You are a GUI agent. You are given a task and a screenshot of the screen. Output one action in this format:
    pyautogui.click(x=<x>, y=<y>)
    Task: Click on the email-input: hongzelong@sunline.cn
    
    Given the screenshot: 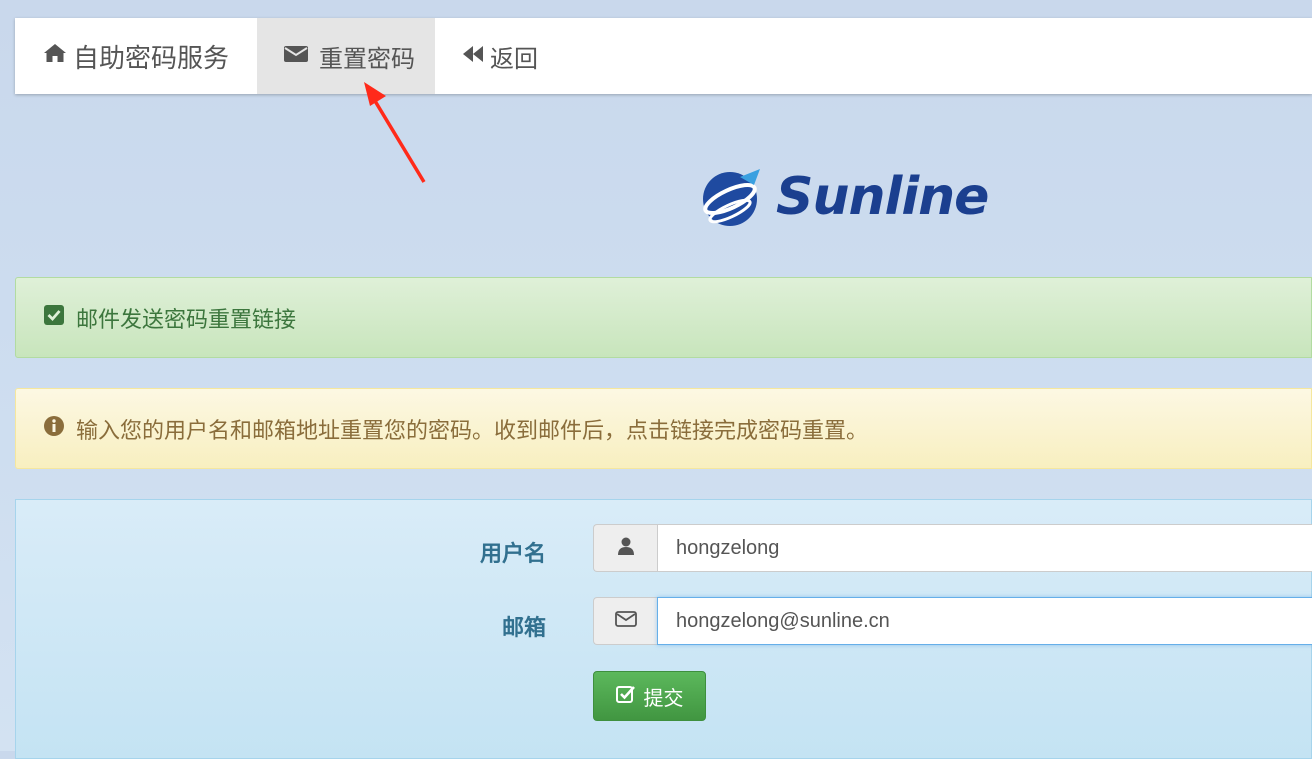 What is the action you would take?
    pyautogui.click(x=984, y=621)
    